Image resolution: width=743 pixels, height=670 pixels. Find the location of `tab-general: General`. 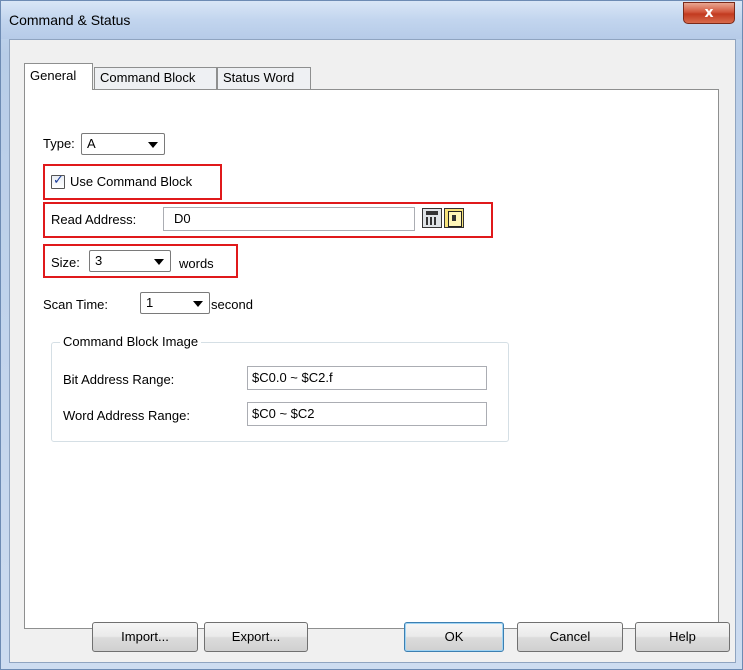

tab-general: General is located at coordinates (58, 76).